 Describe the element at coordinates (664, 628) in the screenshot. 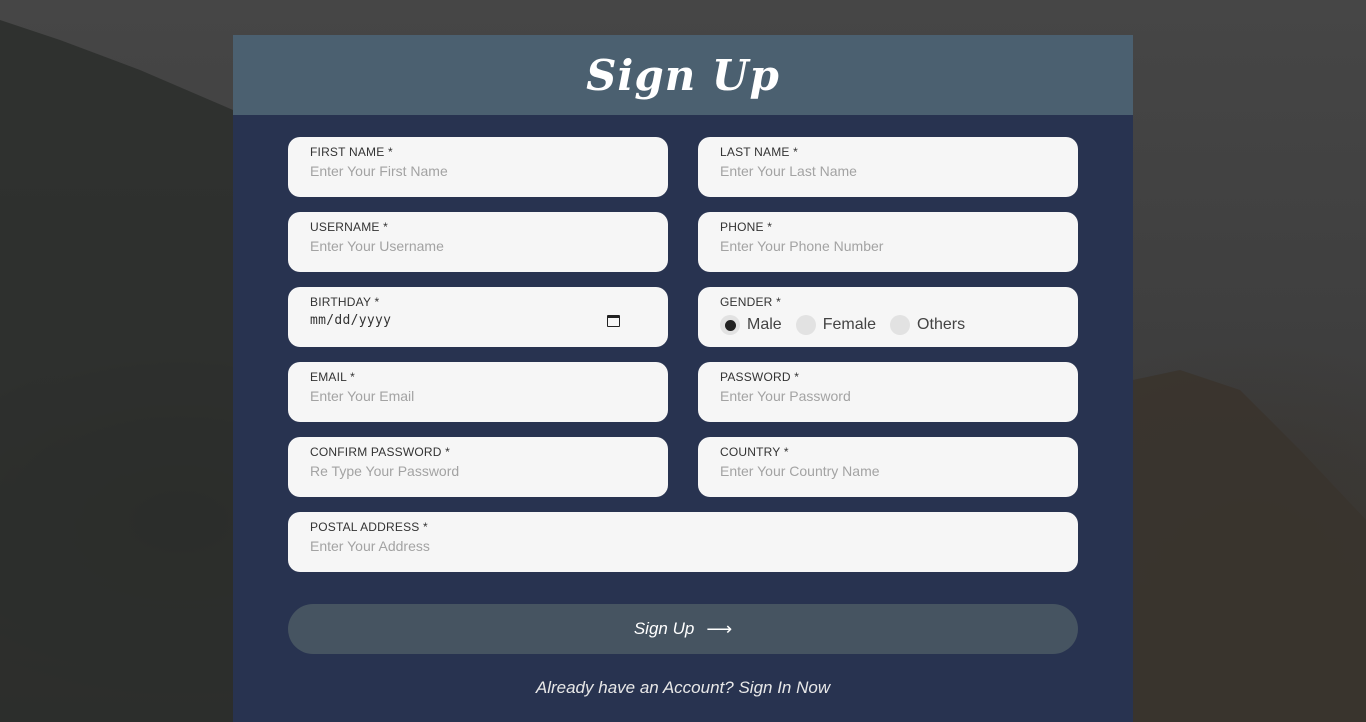

I see `signup-button-label: Sign Up` at that location.